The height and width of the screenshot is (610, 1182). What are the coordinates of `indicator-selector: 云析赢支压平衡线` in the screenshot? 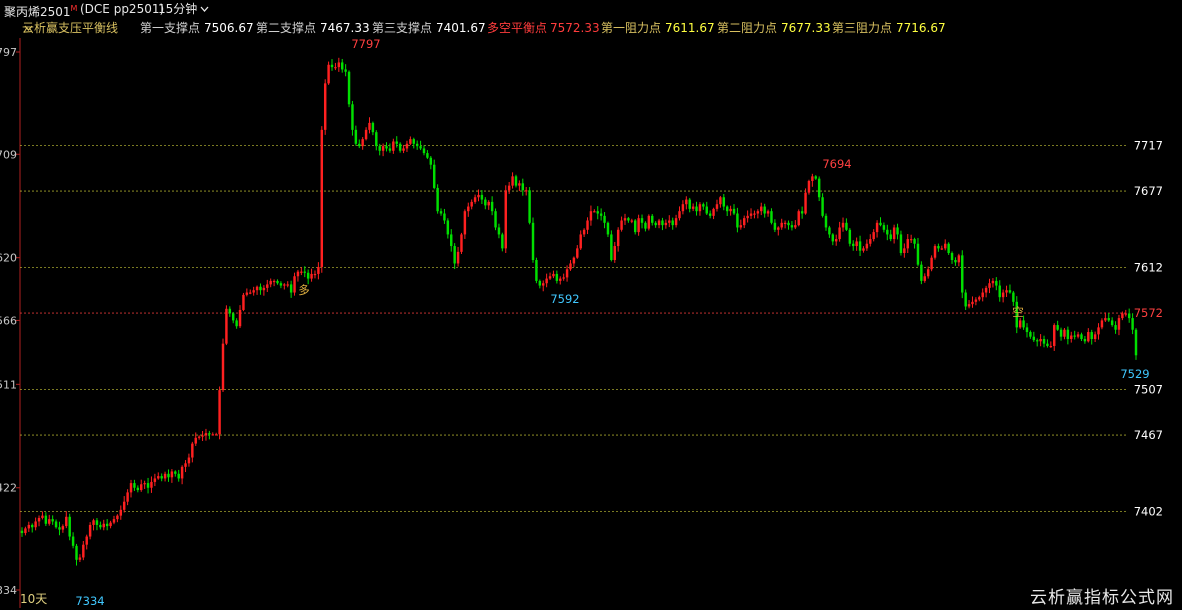 It's located at (70, 28).